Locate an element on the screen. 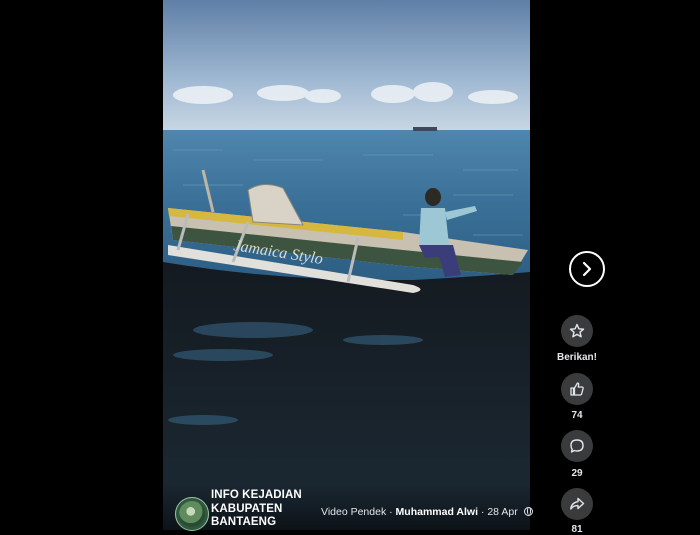 Image resolution: width=700 pixels, height=535 pixels. sky is located at coordinates (346, 66).